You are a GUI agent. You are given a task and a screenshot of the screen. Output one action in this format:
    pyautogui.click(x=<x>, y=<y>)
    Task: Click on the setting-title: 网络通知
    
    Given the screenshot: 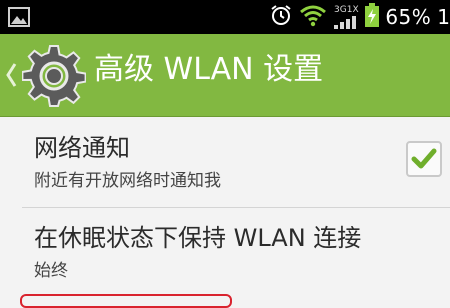 What is the action you would take?
    pyautogui.click(x=82, y=148)
    